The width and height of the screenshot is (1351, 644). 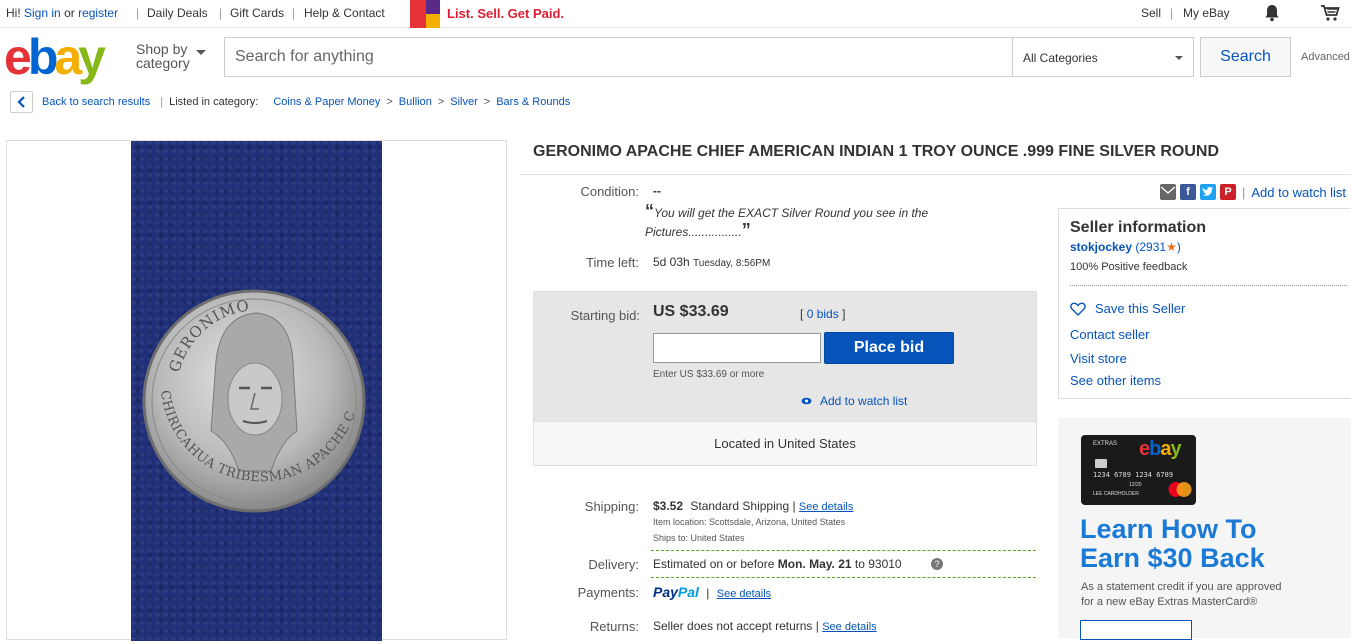 What do you see at coordinates (1178, 247) in the screenshot?
I see `feedback-score-bracket: )` at bounding box center [1178, 247].